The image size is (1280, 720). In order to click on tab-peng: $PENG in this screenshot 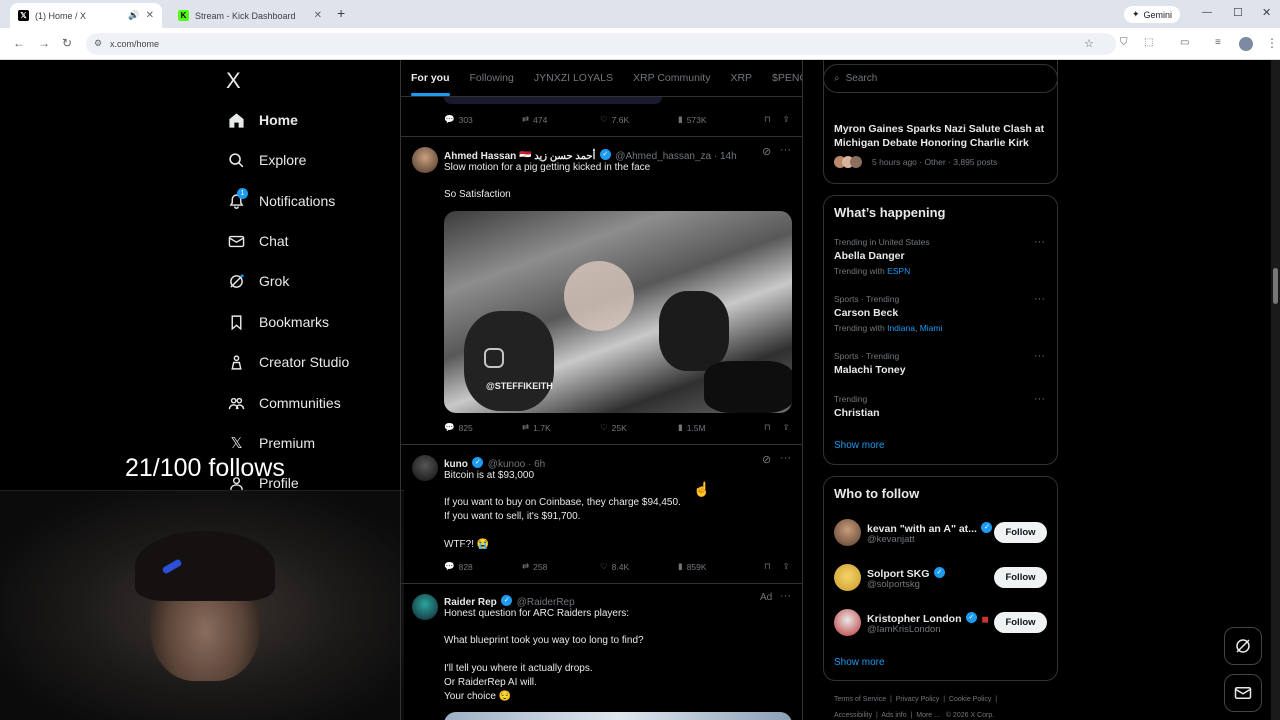, I will do `click(787, 78)`.